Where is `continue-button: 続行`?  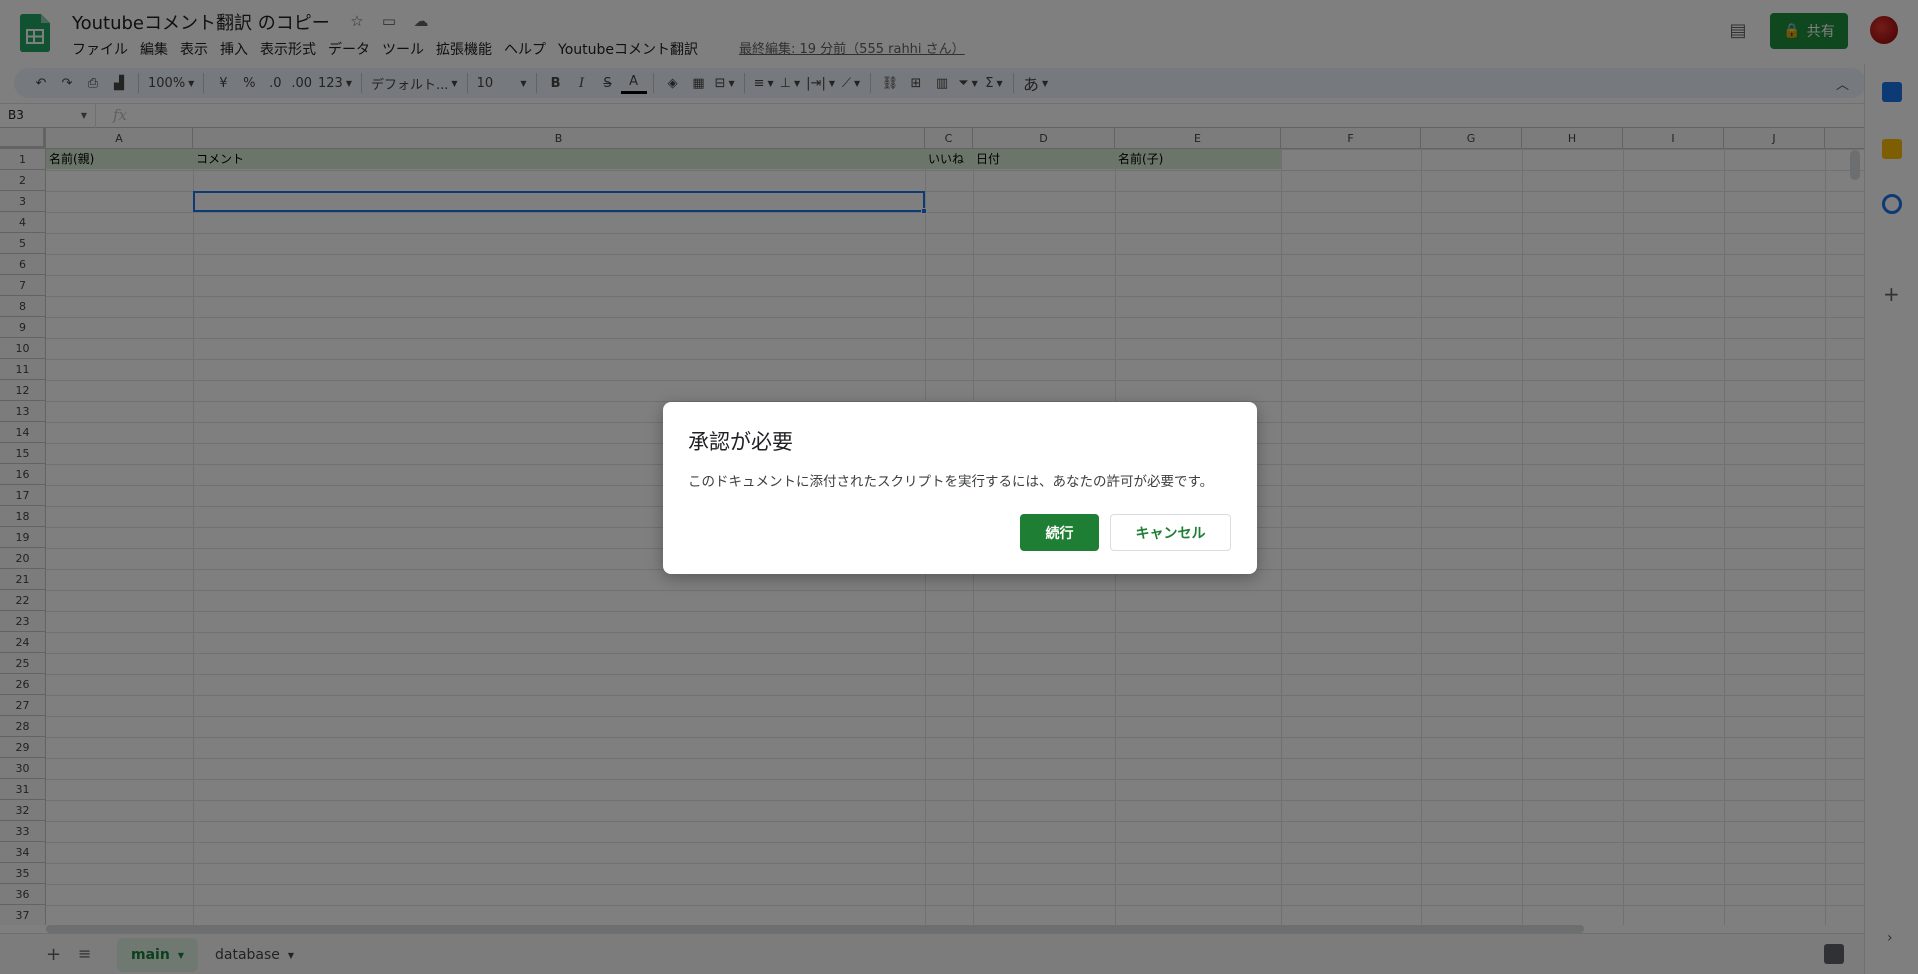
continue-button: 続行 is located at coordinates (1059, 532).